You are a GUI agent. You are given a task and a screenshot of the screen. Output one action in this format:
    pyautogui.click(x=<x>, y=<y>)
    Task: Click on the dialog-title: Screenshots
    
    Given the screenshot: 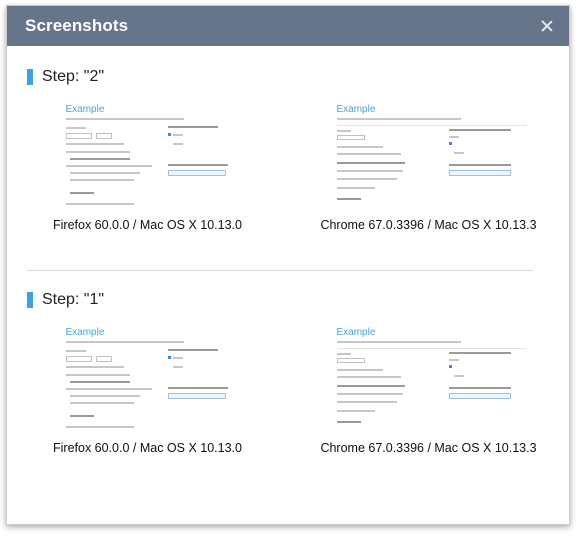 What is the action you would take?
    pyautogui.click(x=77, y=25)
    